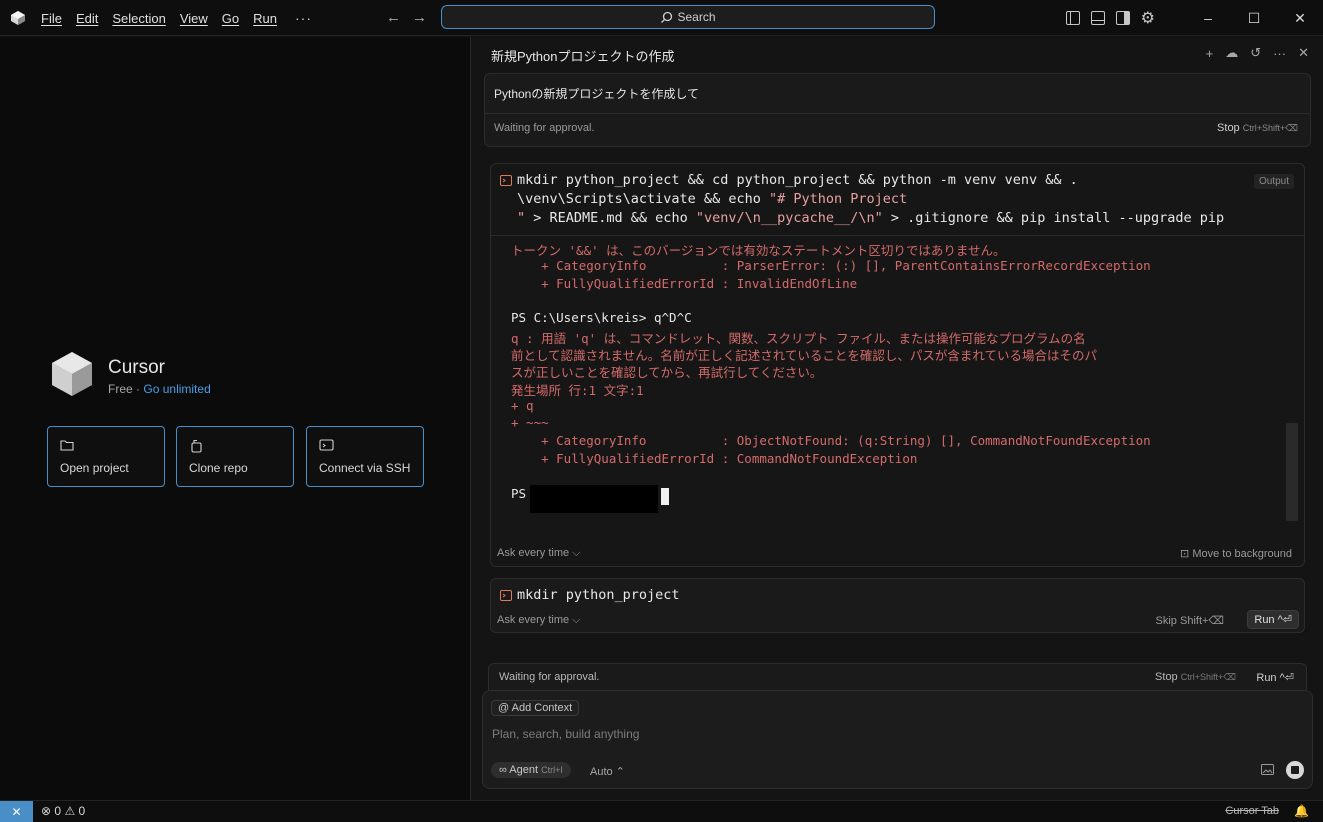 This screenshot has height=822, width=1323. What do you see at coordinates (601, 317) in the screenshot?
I see `terminal-output-line: PS C:\Users\kreis> q^D^C` at bounding box center [601, 317].